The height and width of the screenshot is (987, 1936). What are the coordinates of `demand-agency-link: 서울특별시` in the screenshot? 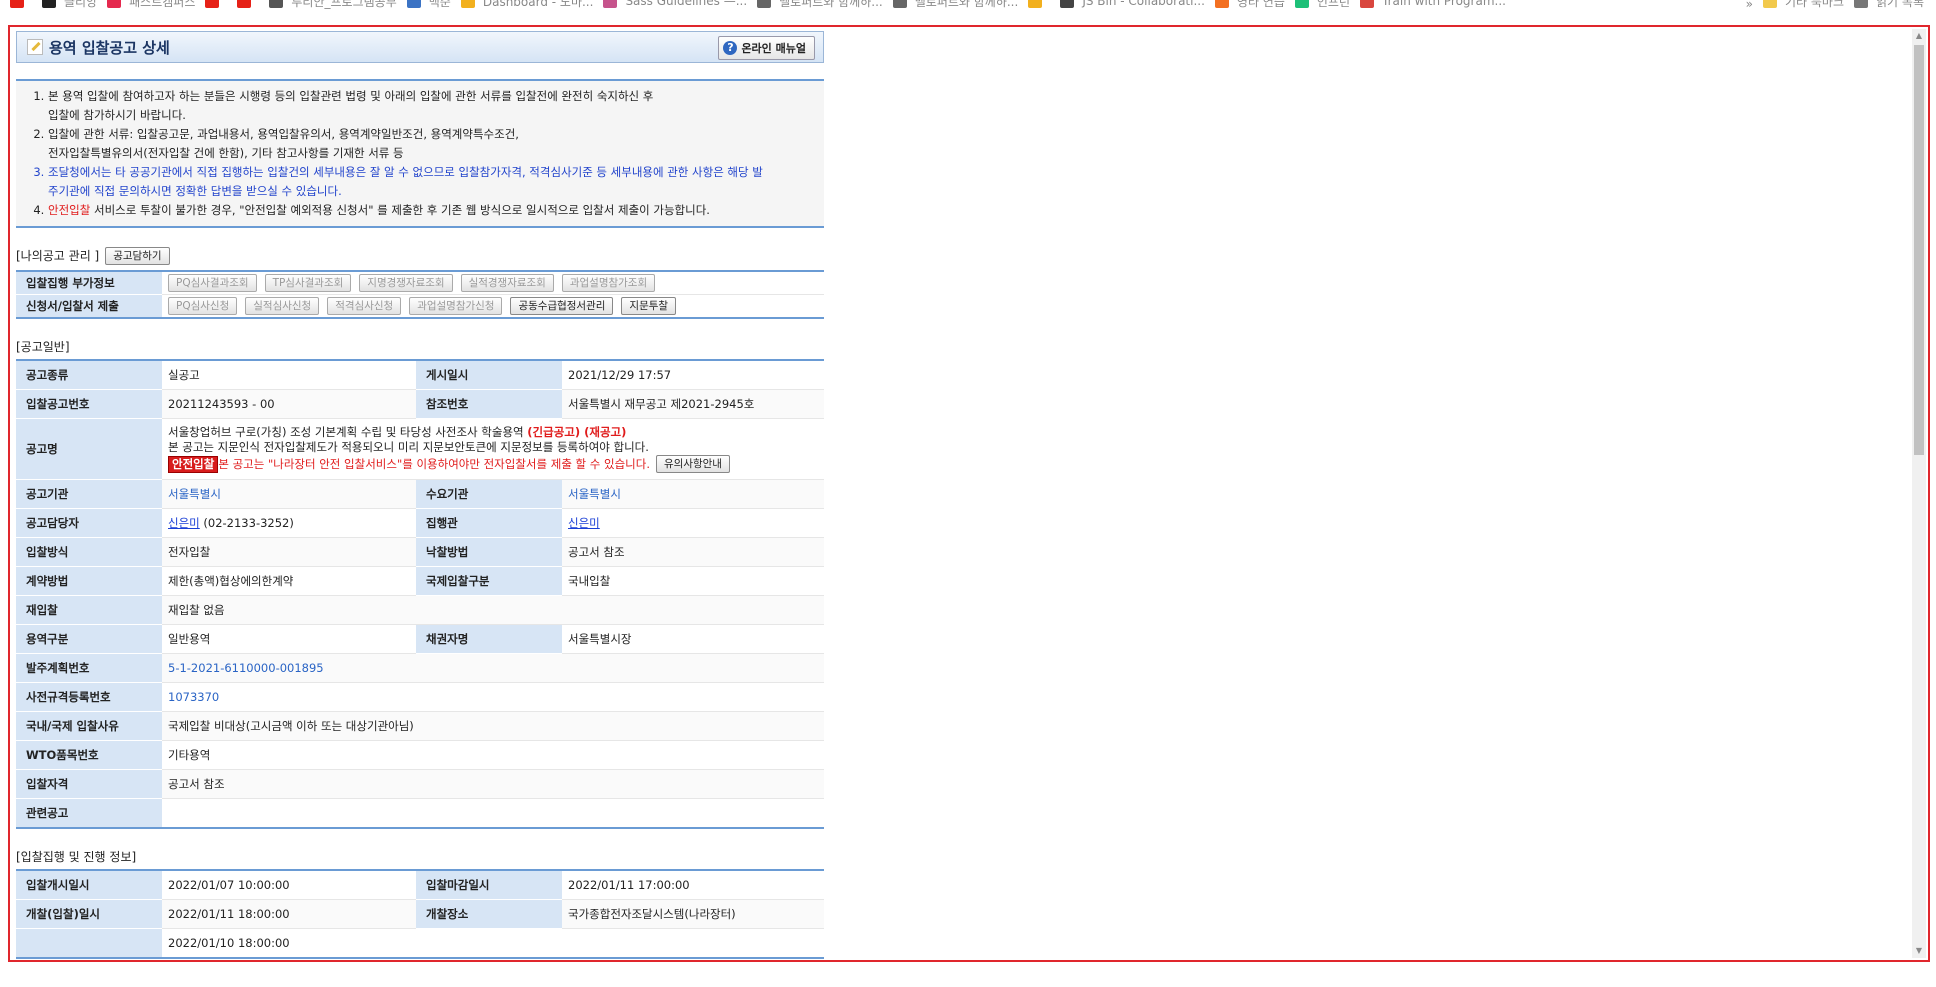 It's located at (594, 494).